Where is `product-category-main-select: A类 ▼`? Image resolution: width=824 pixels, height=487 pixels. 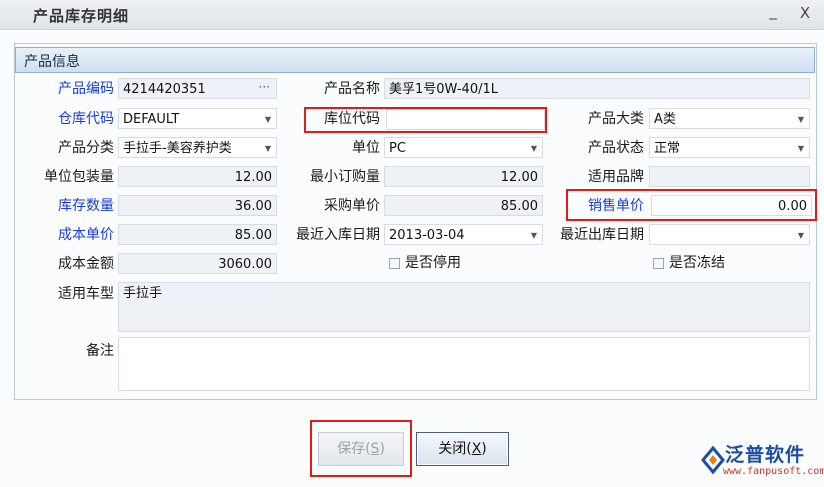 product-category-main-select: A类 ▼ is located at coordinates (729, 118).